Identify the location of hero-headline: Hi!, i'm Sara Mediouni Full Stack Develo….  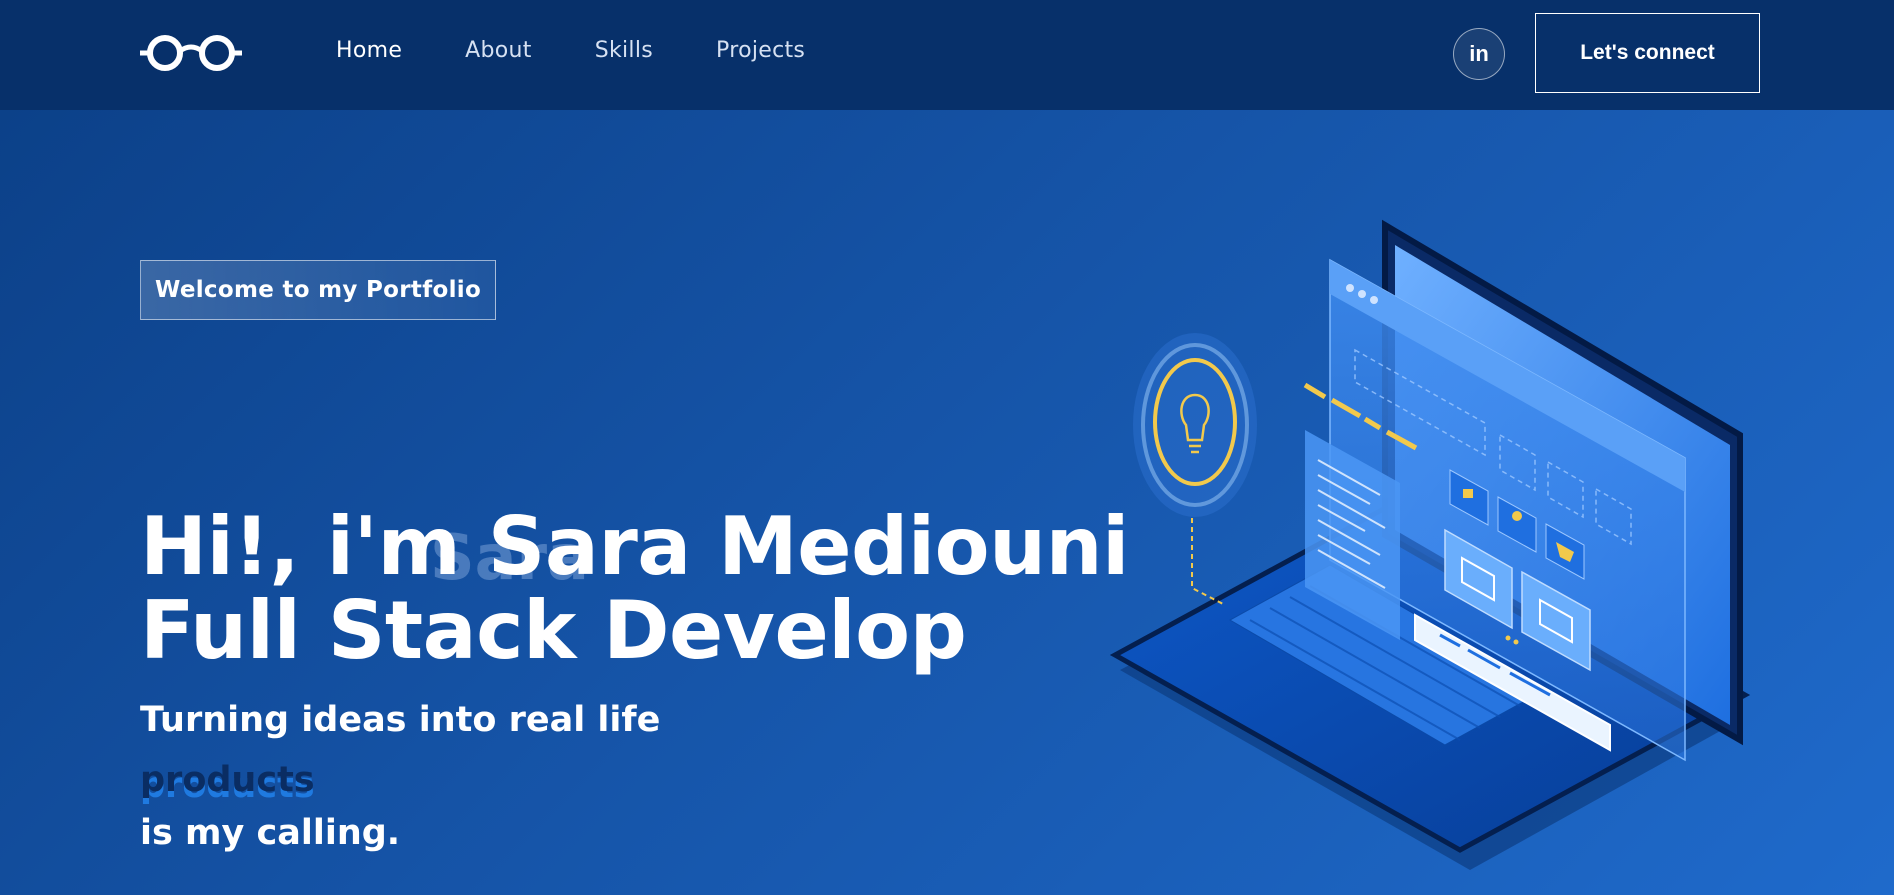
(634, 589).